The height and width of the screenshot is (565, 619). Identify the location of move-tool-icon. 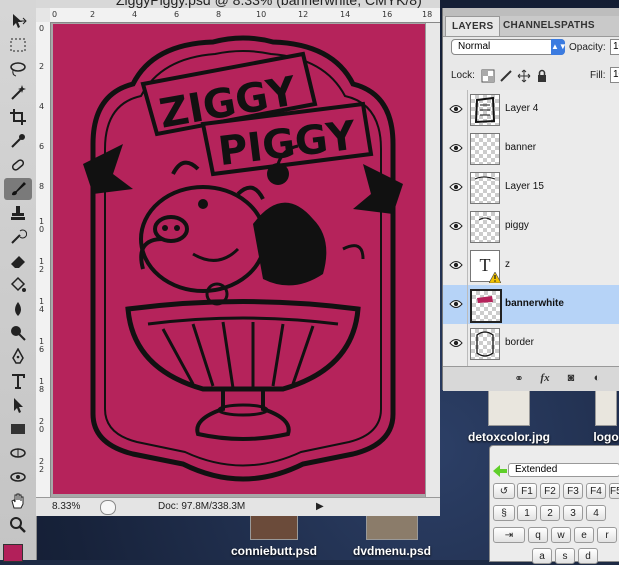
(18, 21).